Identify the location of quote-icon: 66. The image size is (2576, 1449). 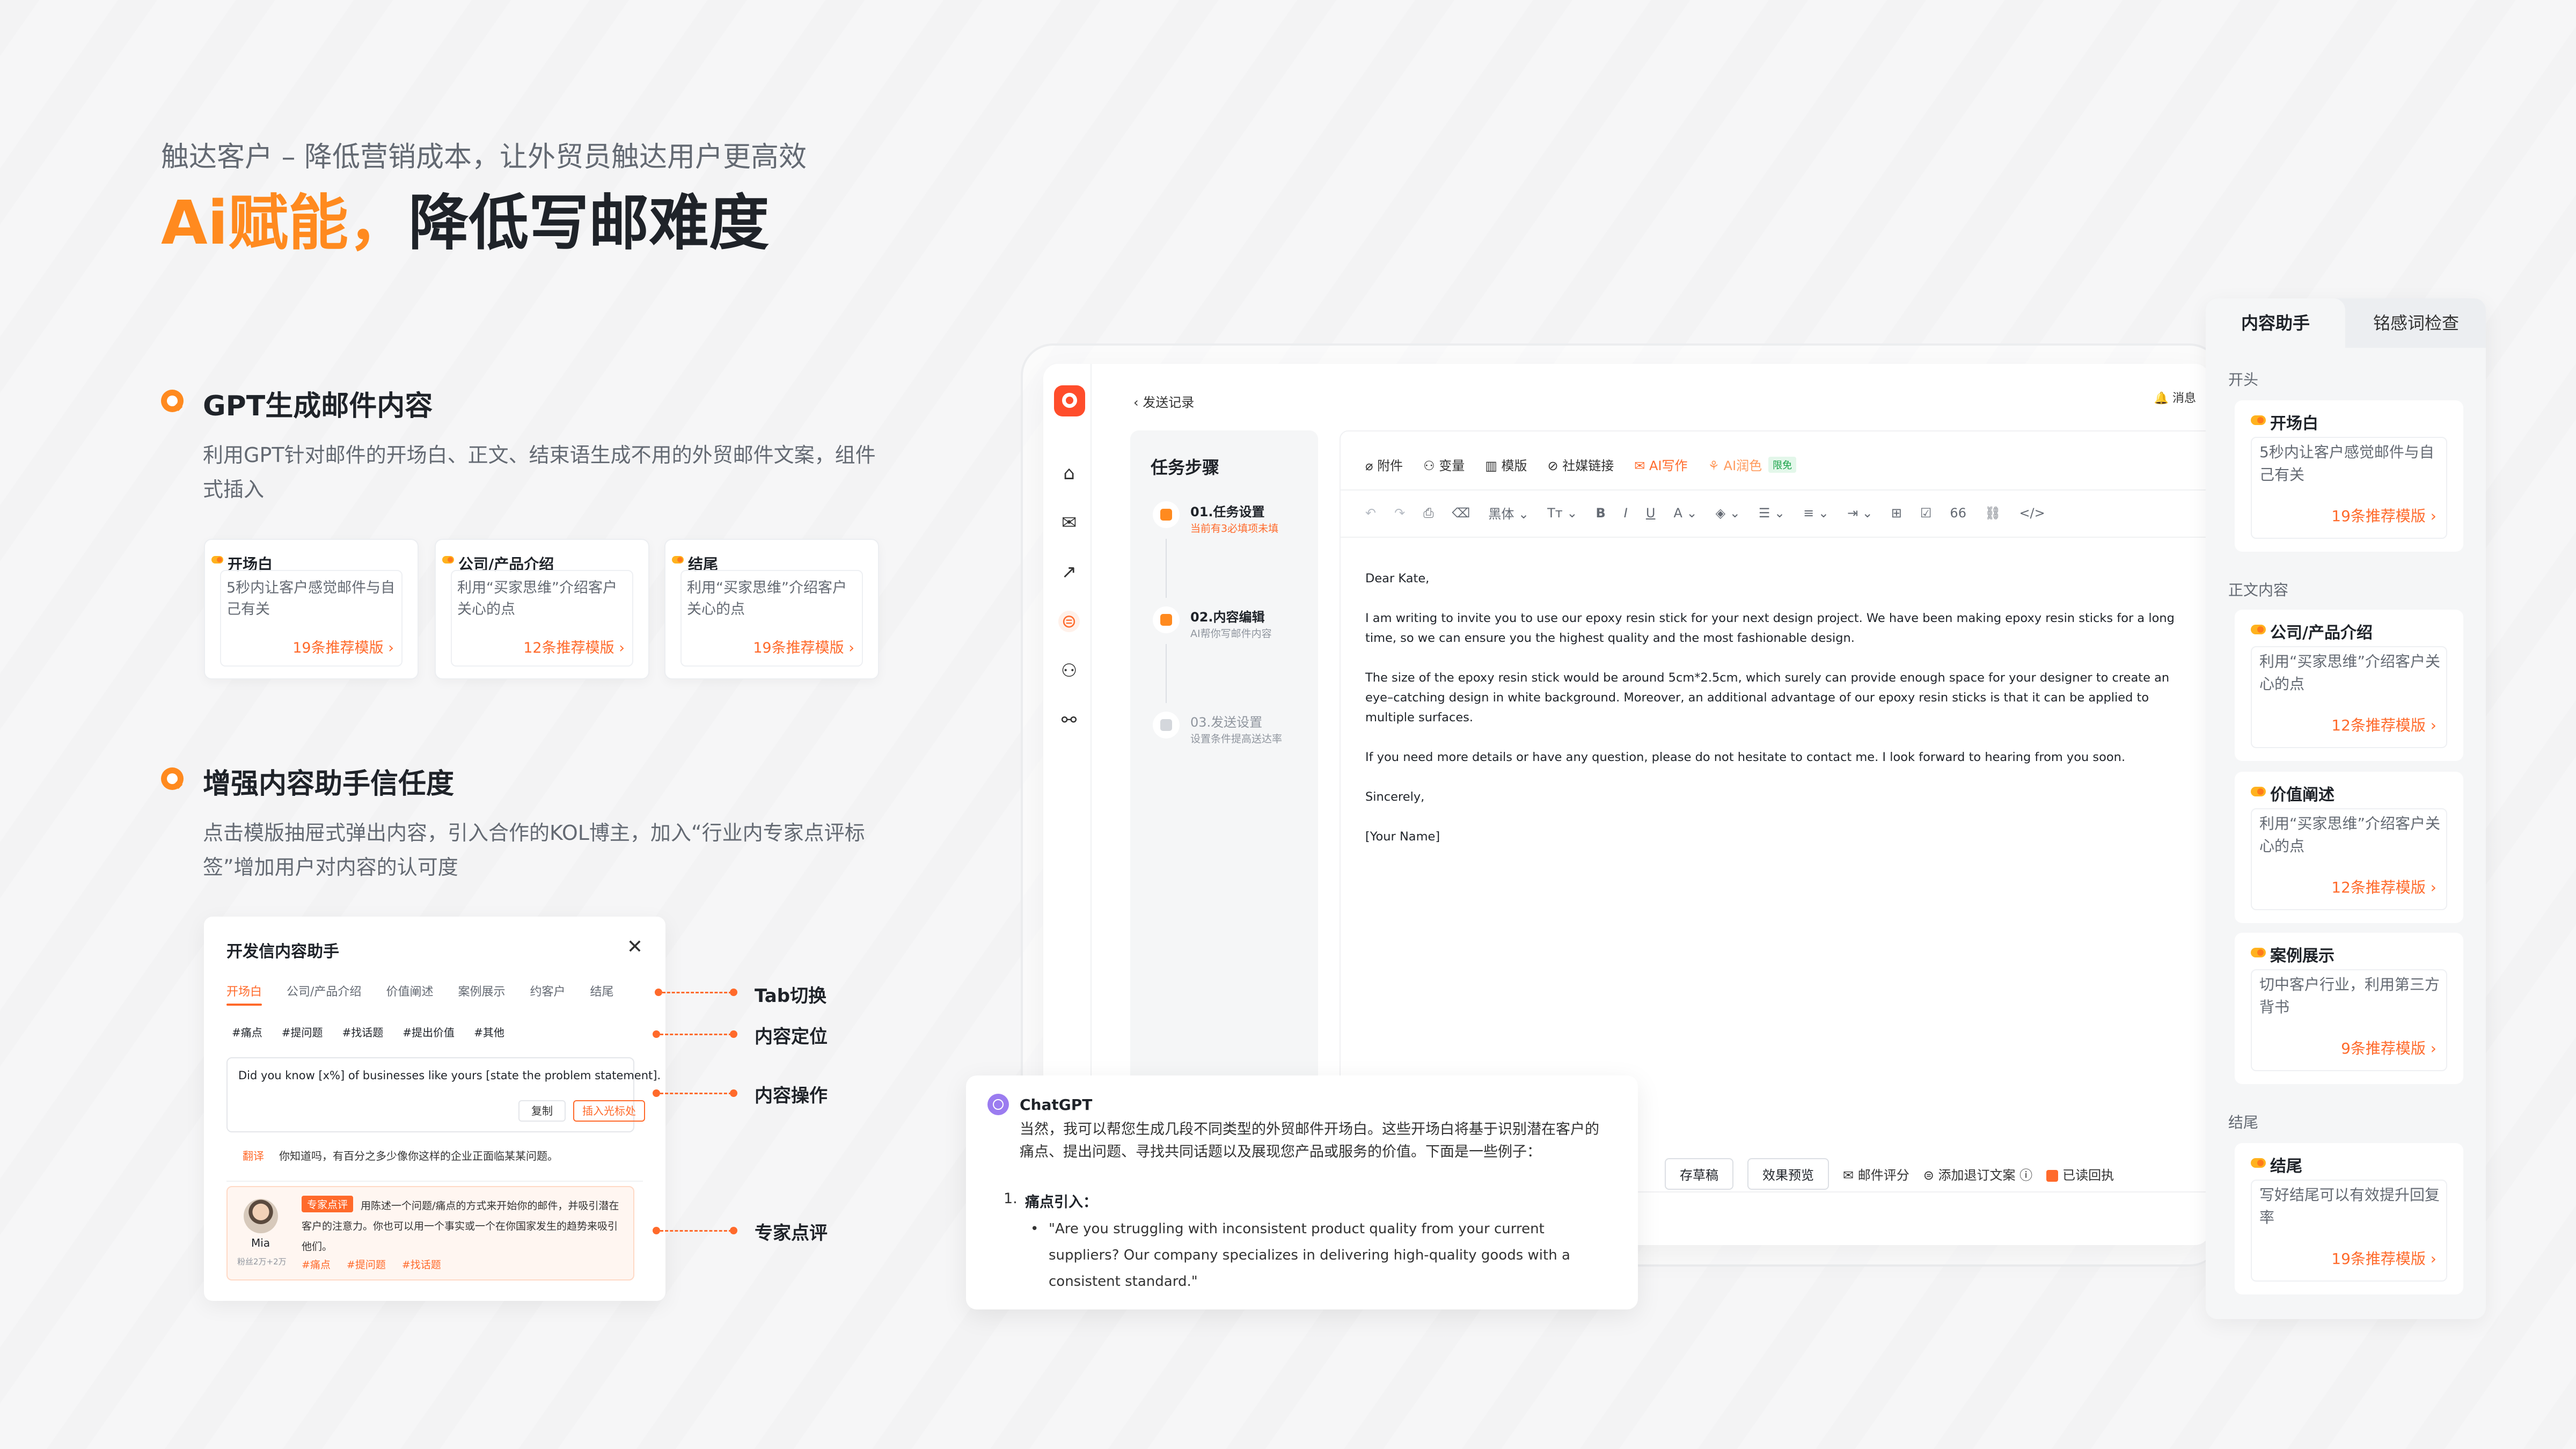
(1958, 513).